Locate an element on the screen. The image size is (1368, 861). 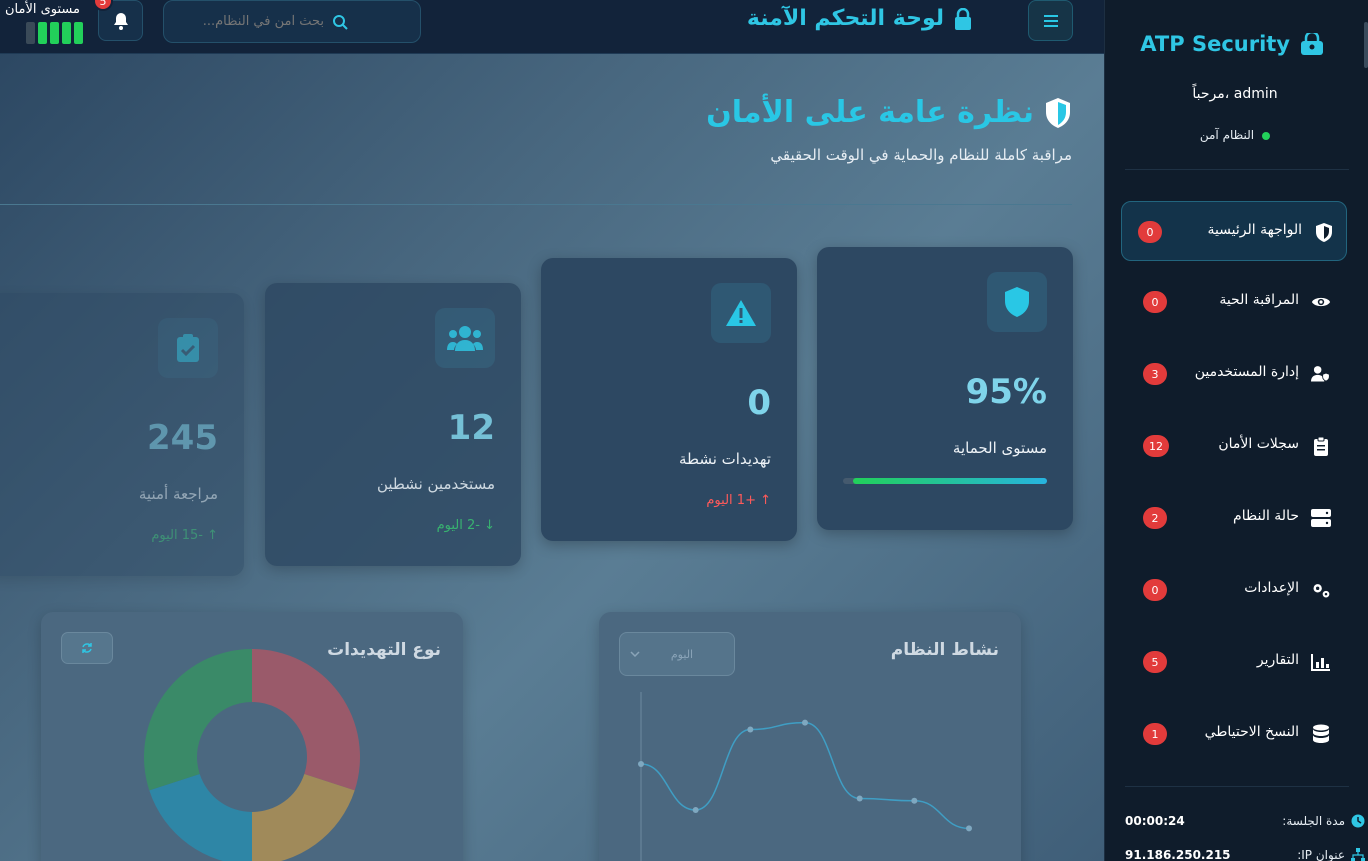
dashboard-title-text: لوحة التحكم الآمنة is located at coordinates (845, 18).